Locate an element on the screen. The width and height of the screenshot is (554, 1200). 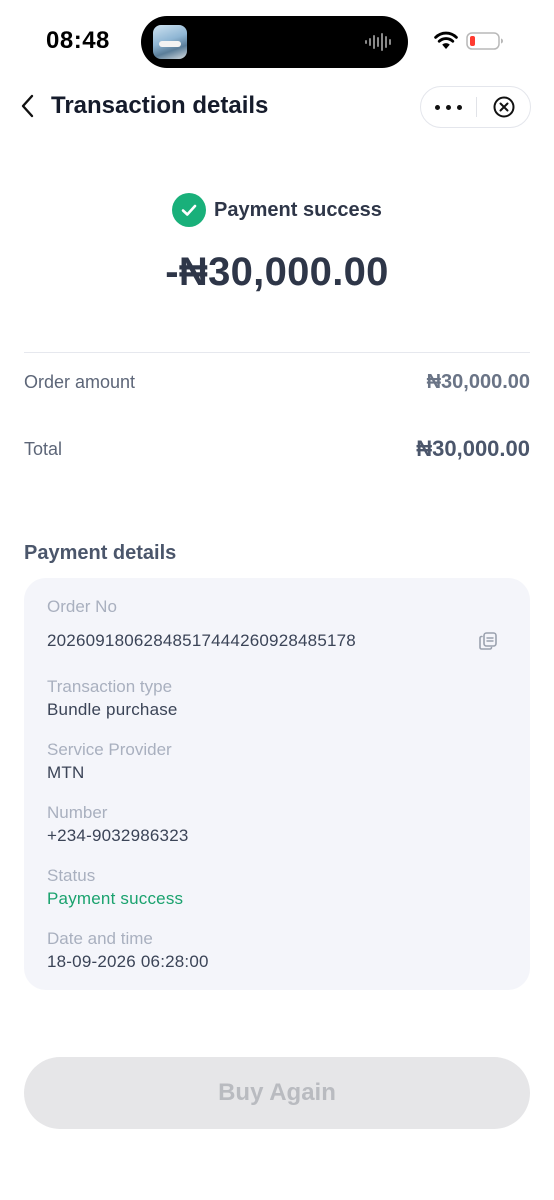
order-amount-row: Order amount ₦30,000.00 is located at coordinates (277, 382).